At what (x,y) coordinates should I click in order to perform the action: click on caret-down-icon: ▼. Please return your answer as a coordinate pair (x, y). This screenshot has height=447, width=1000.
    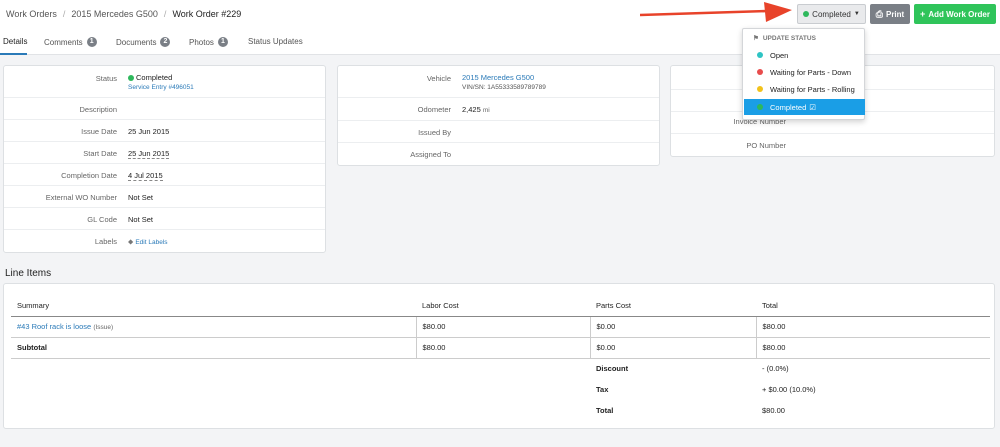
    Looking at the image, I should click on (856, 14).